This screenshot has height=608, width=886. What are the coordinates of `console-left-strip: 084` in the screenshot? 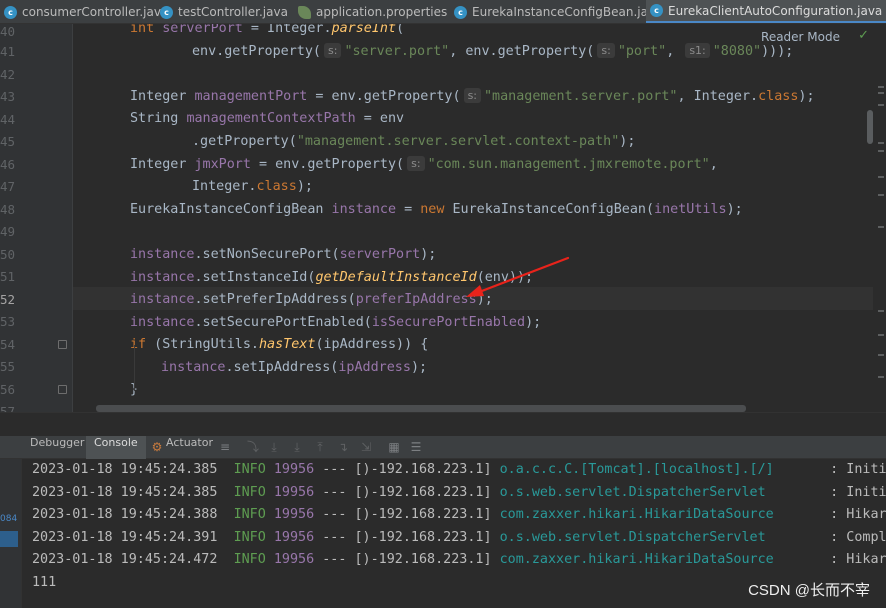 It's located at (11, 533).